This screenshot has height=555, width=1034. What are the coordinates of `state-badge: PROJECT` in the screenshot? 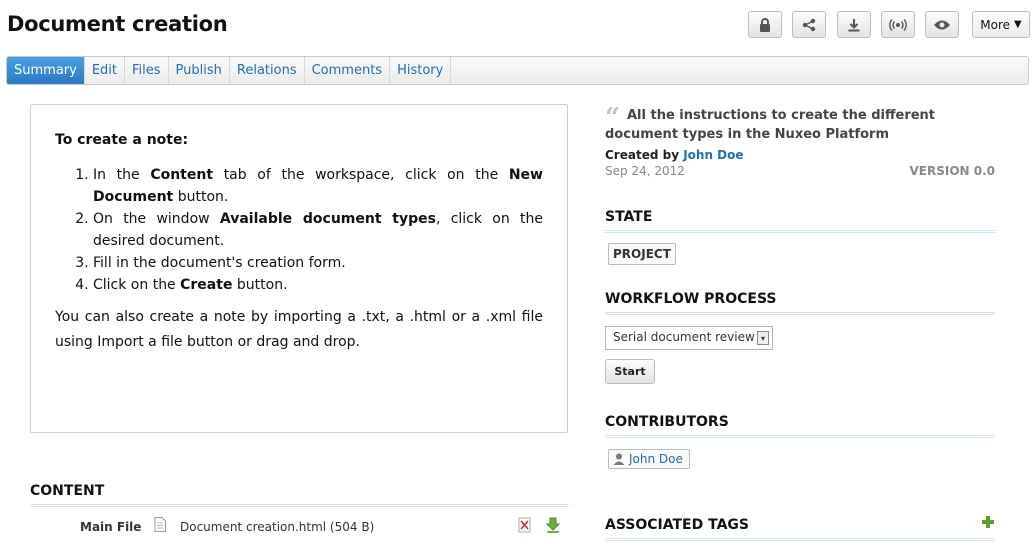 It's located at (642, 254).